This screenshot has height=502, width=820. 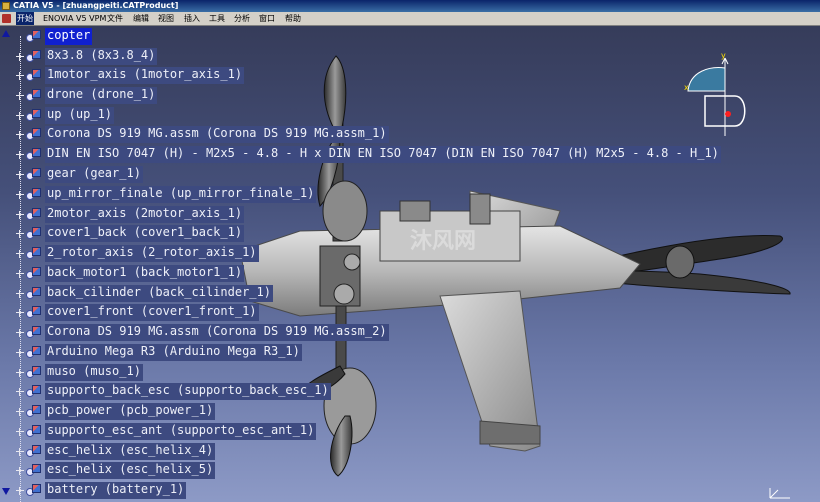 I want to click on menu-help: 帮助, so click(x=293, y=18).